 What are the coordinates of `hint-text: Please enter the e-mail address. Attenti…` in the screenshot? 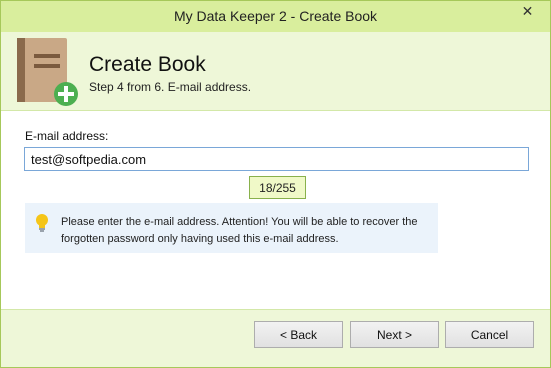 It's located at (239, 230).